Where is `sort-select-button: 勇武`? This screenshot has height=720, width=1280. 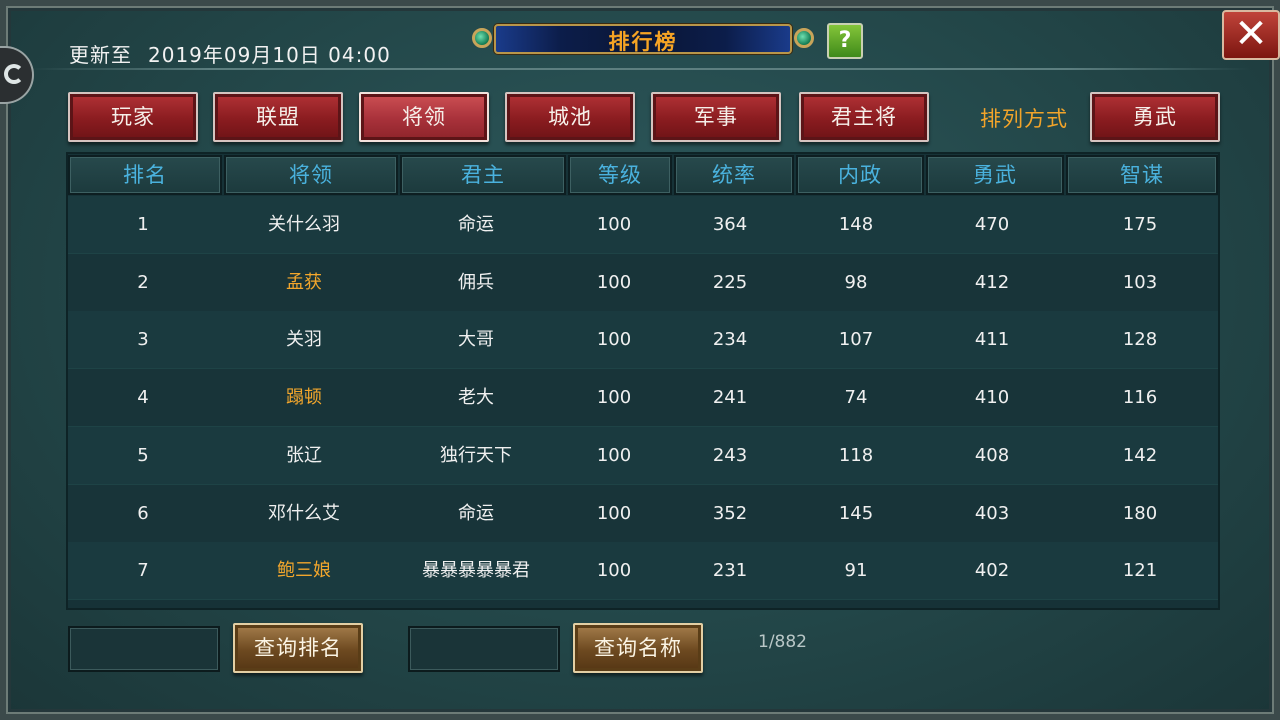
sort-select-button: 勇武 is located at coordinates (1155, 117).